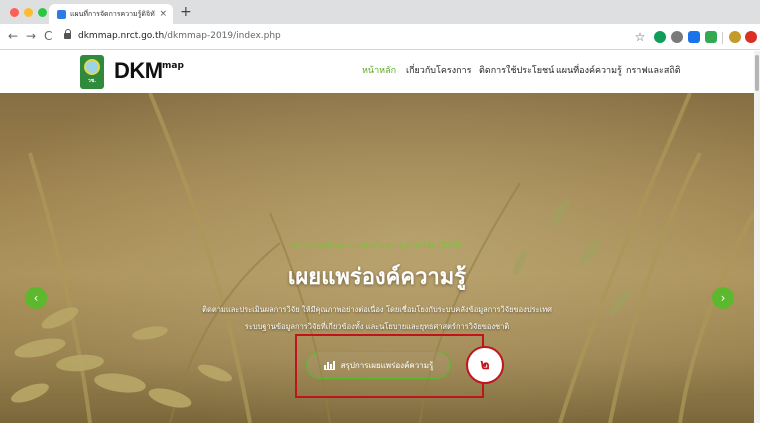 The image size is (760, 423). I want to click on tab-close-icon: ×, so click(163, 14).